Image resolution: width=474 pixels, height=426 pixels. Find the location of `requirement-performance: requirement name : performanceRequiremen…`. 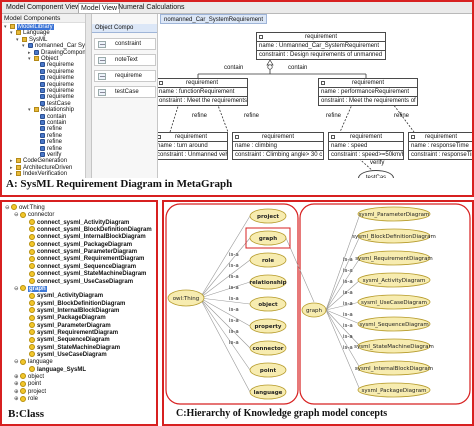

requirement-performance: requirement name : performanceRequiremen… is located at coordinates (368, 92).